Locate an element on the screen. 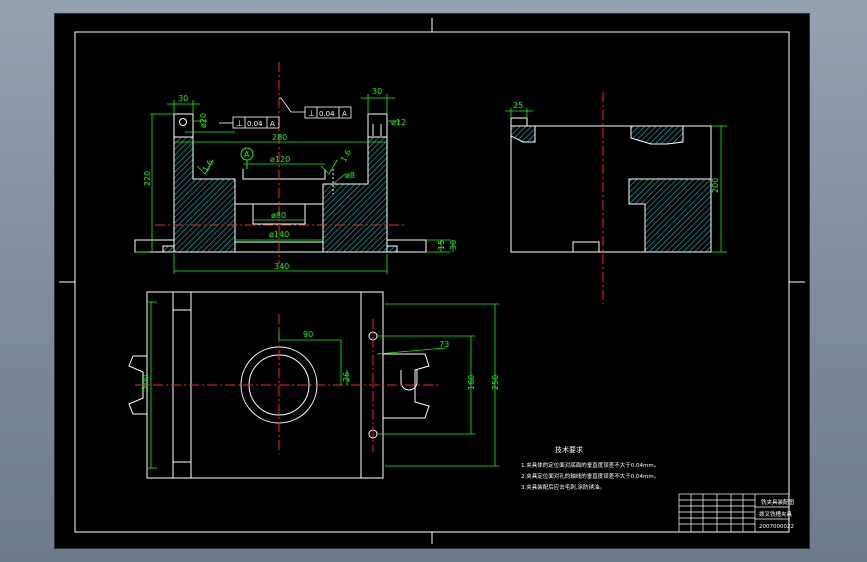  dim-220: 220 is located at coordinates (147, 178).